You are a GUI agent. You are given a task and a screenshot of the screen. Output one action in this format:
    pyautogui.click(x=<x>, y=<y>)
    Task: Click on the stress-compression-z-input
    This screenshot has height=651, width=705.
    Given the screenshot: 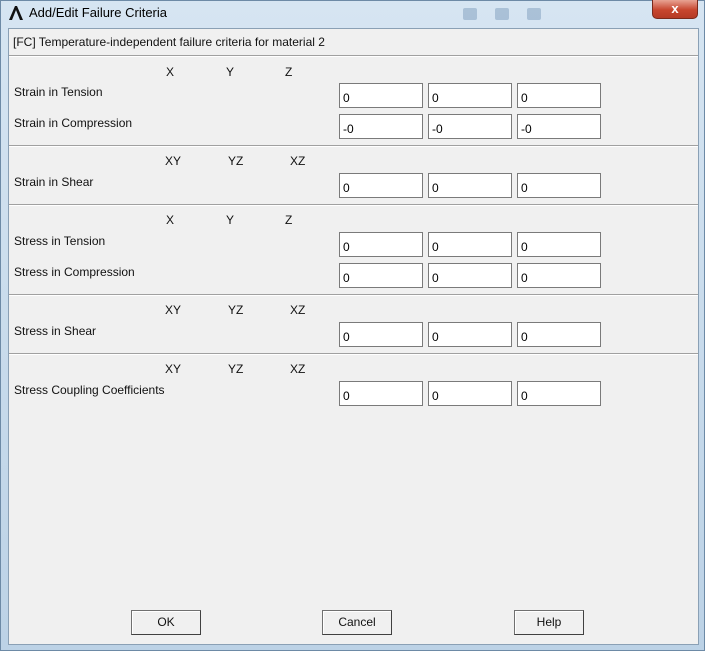 What is the action you would take?
    pyautogui.click(x=559, y=275)
    